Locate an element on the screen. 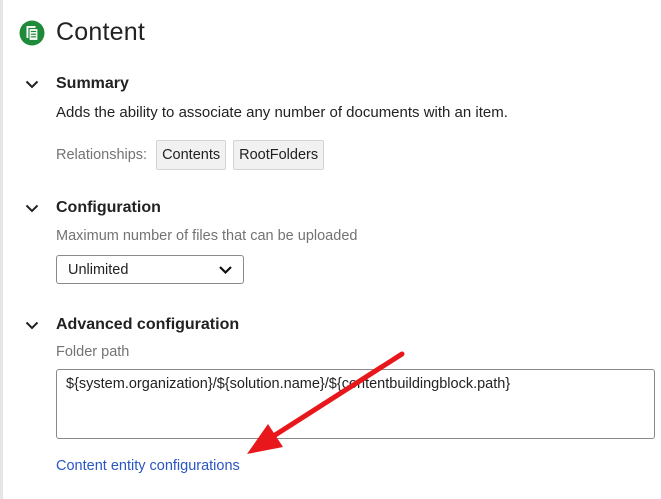 The width and height of the screenshot is (661, 499). advanced-section-toggle: Advanced configuration is located at coordinates (131, 325).